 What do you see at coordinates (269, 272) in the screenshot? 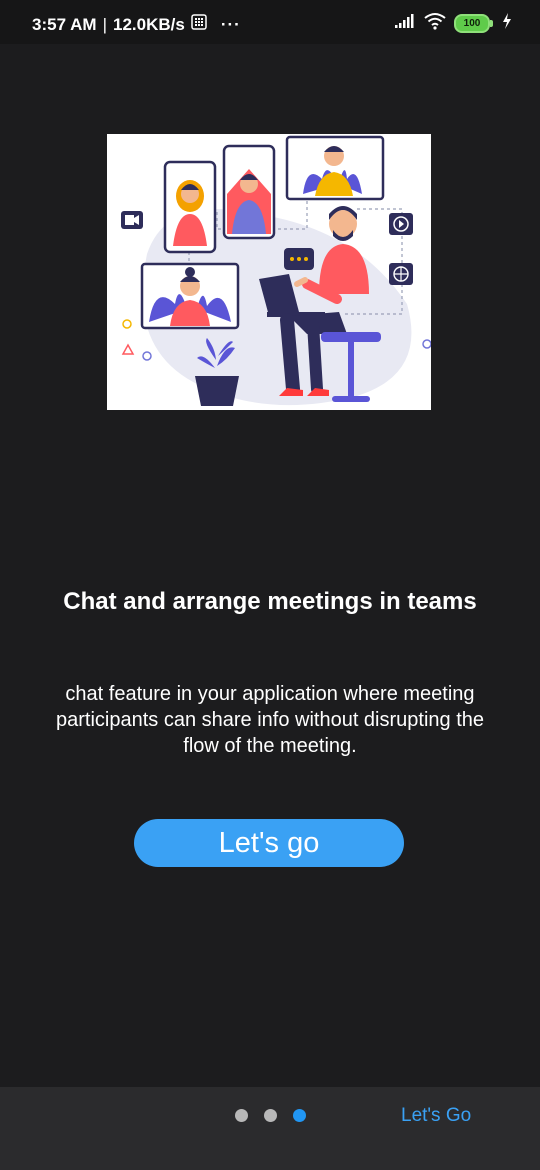
I see `video-meeting-illustration` at bounding box center [269, 272].